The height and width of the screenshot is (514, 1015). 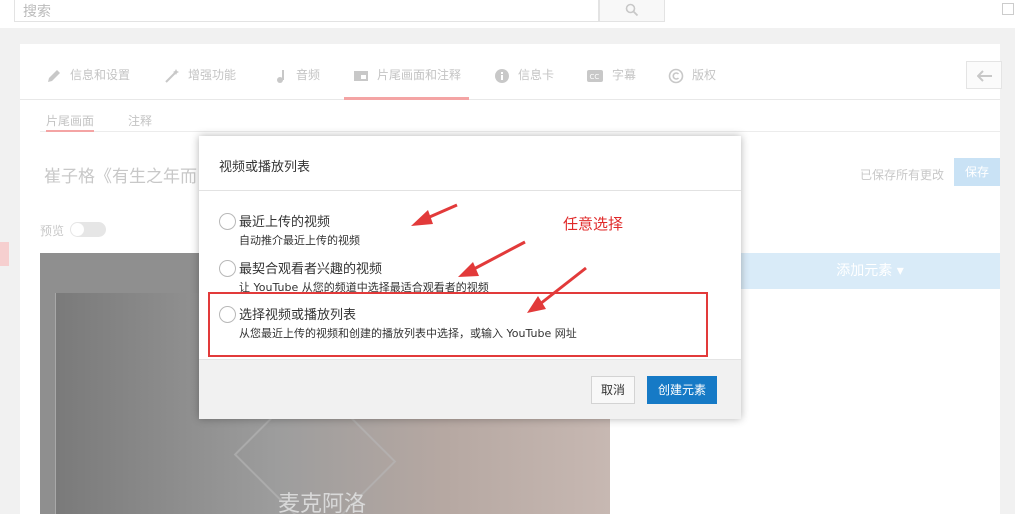 I want to click on annotation-arrows, so click(x=499, y=258).